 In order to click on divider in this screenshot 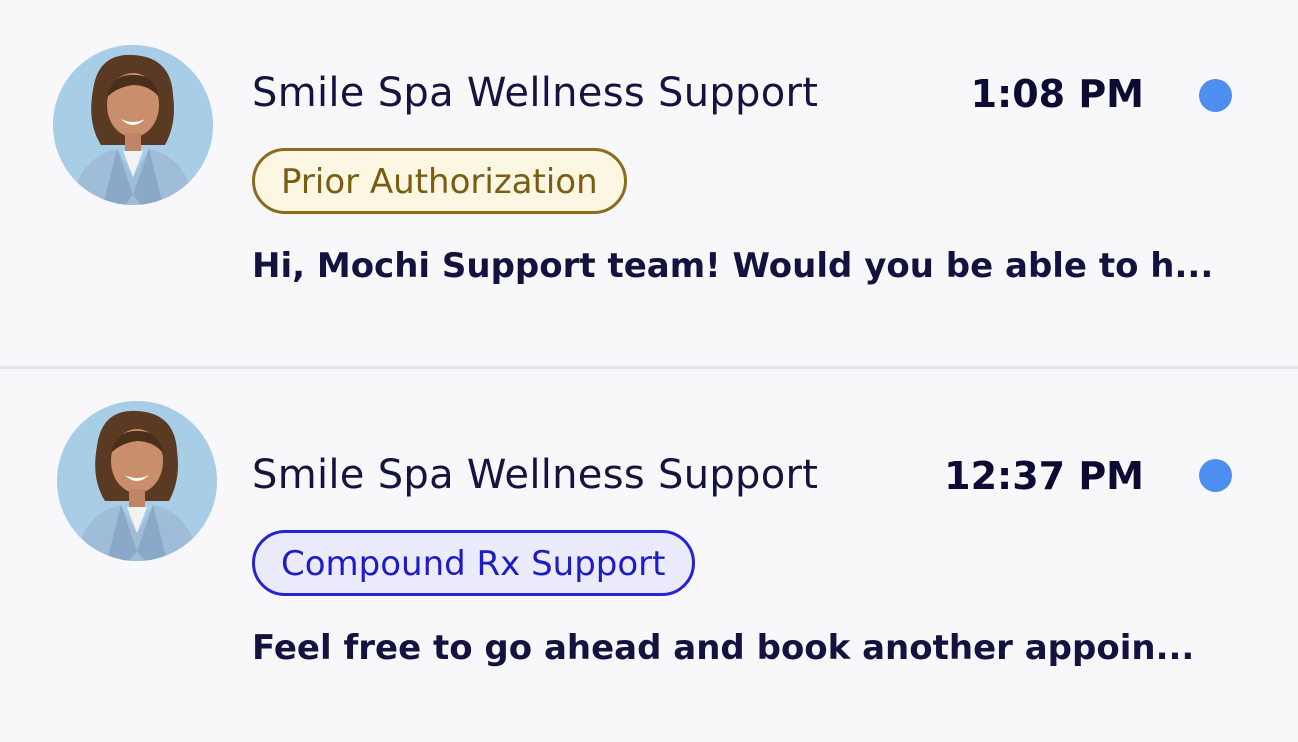, I will do `click(649, 367)`.